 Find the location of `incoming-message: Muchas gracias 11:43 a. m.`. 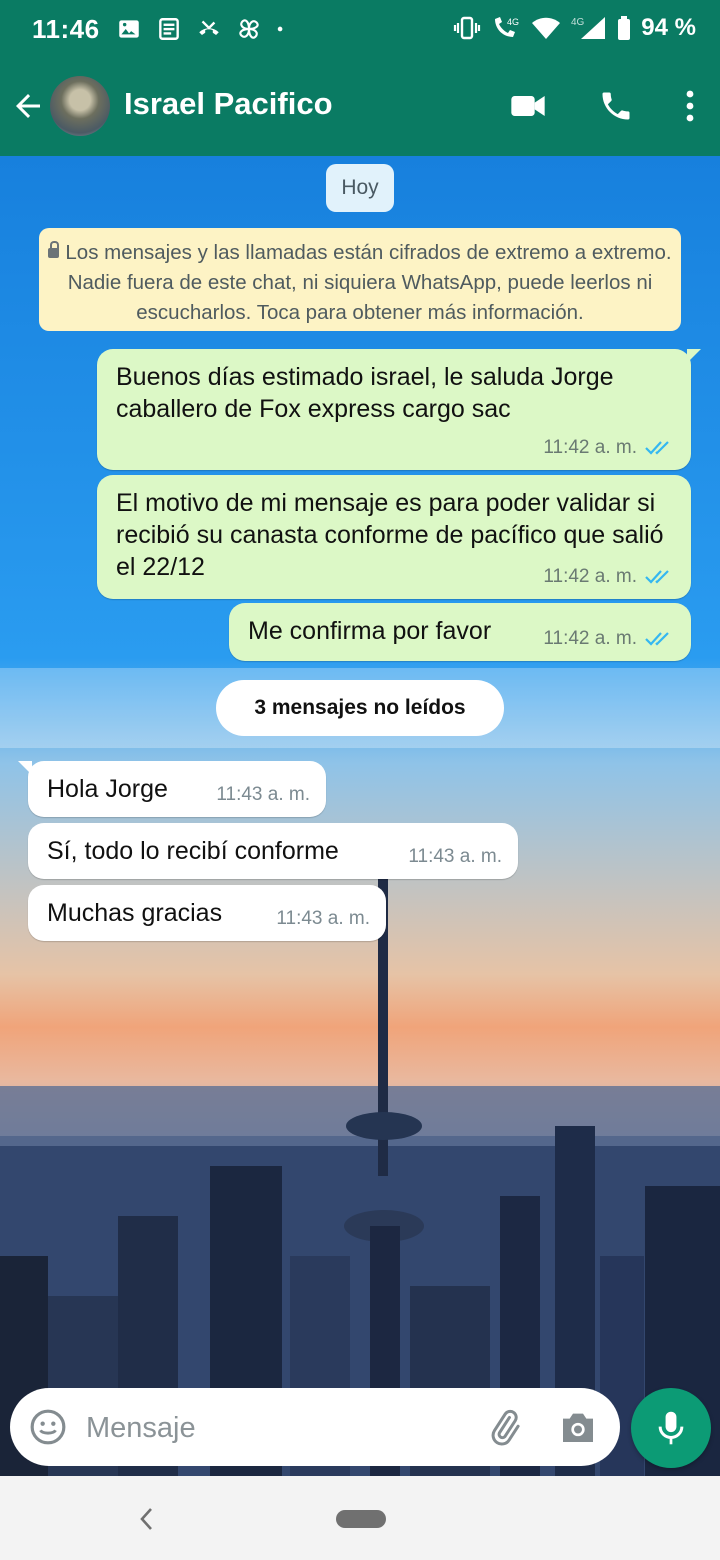

incoming-message: Muchas gracias 11:43 a. m. is located at coordinates (207, 913).